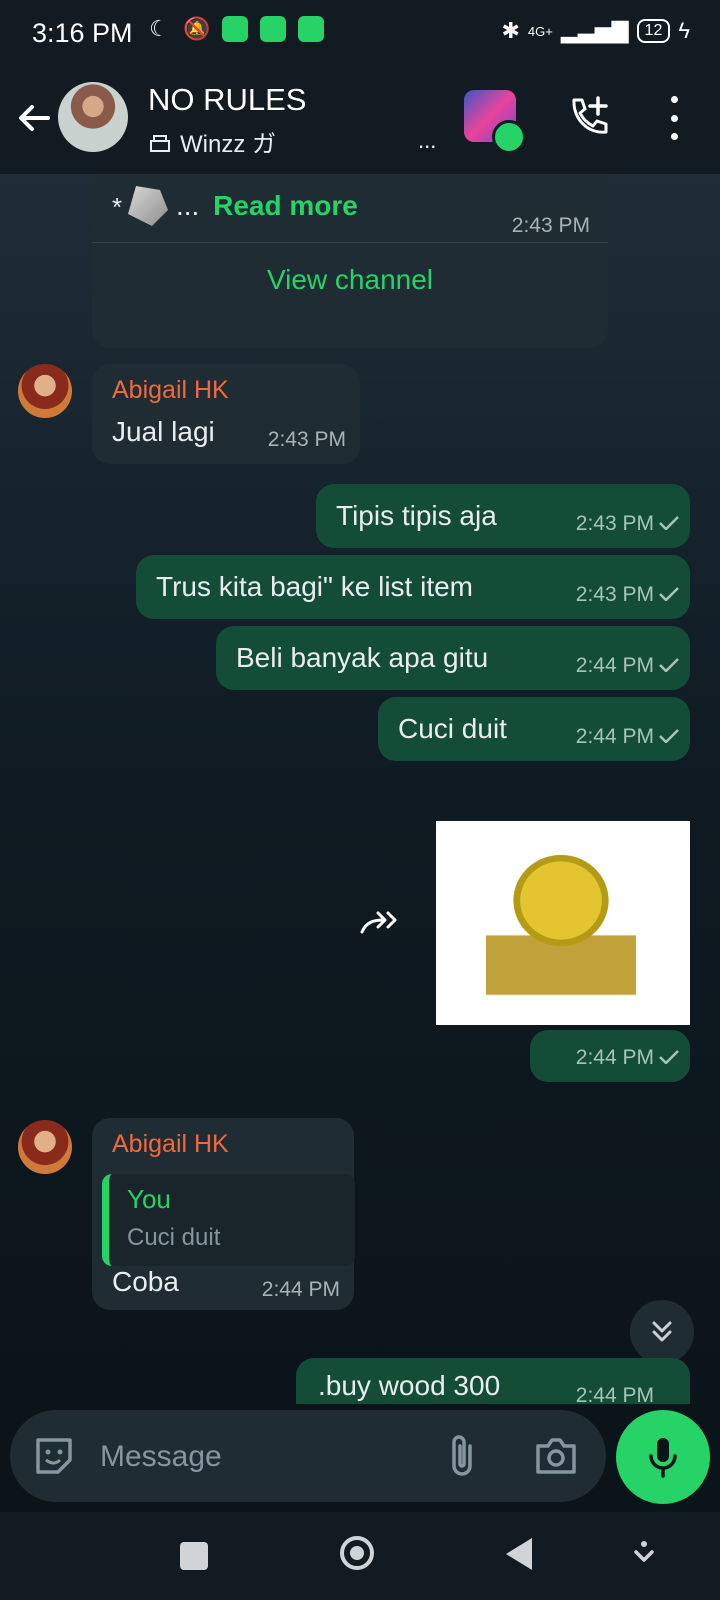 The height and width of the screenshot is (1600, 720). Describe the element at coordinates (350, 242) in the screenshot. I see `divider` at that location.